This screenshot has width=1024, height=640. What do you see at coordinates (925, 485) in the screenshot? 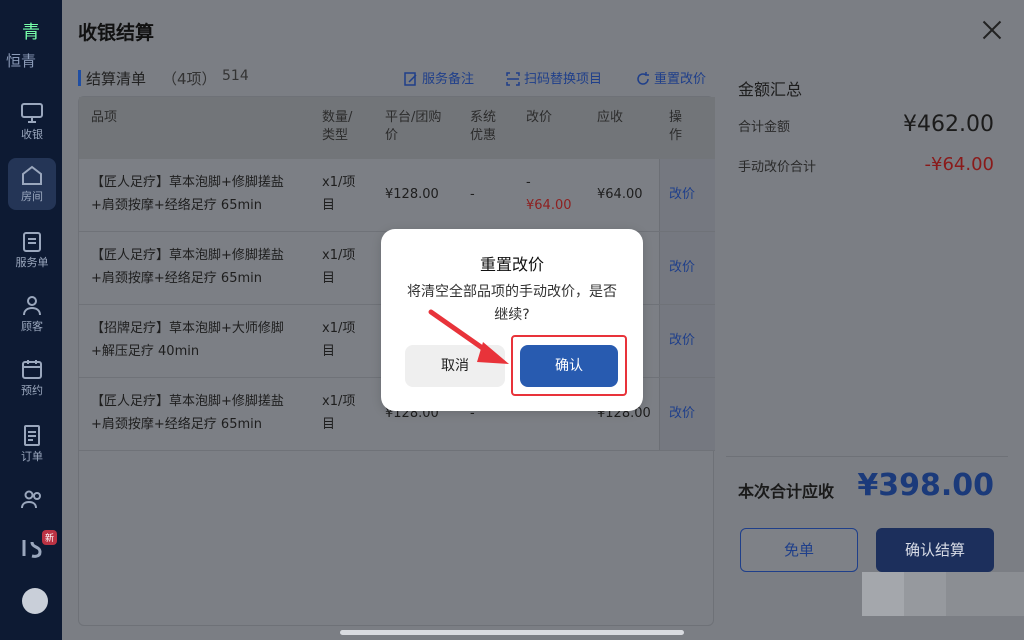
I see `payable-value: ¥398.00` at bounding box center [925, 485].